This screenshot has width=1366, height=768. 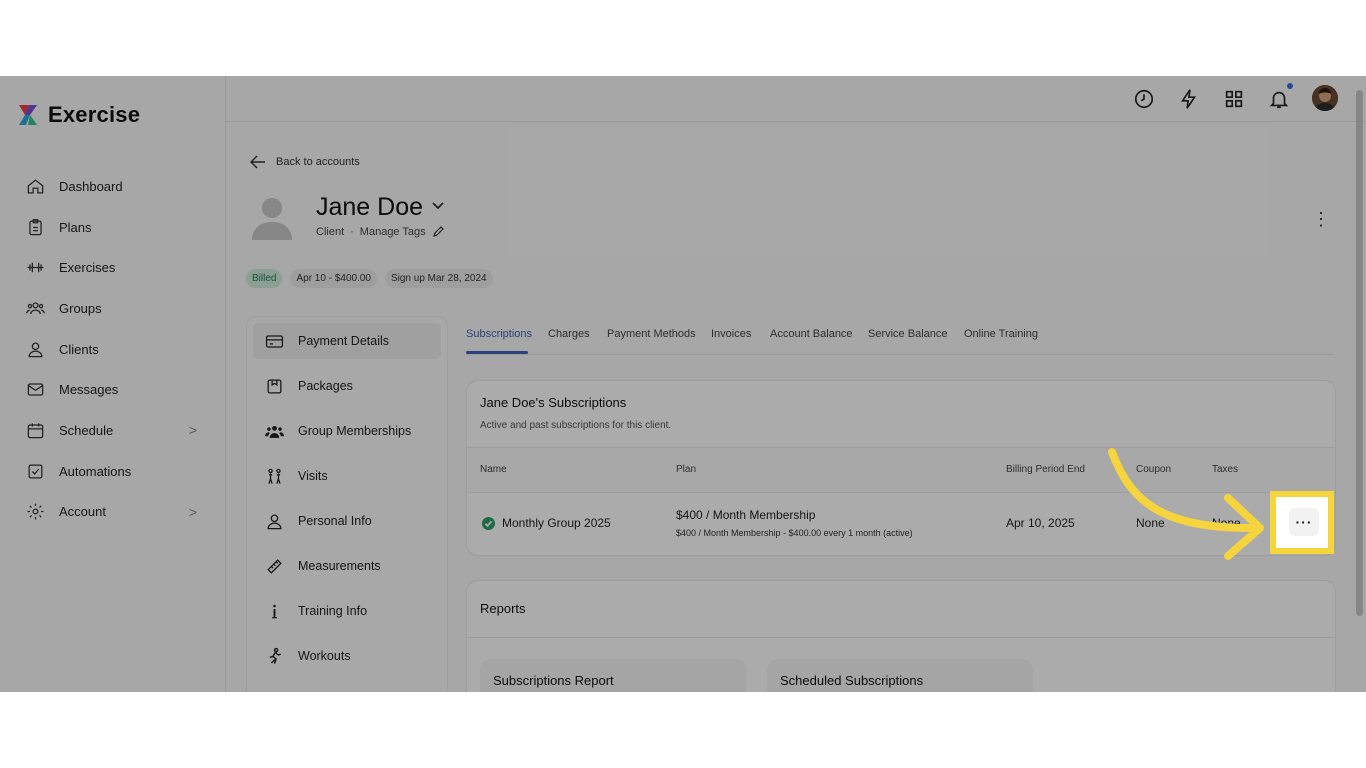 I want to click on ruler-icon, so click(x=274, y=566).